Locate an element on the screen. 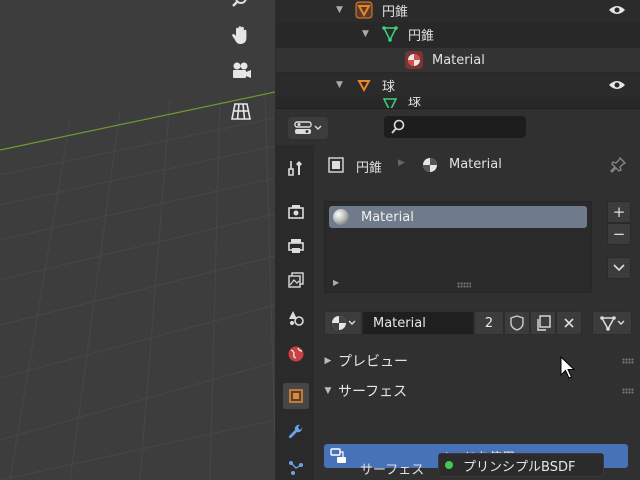 The image size is (640, 480). material-slot-label: Material is located at coordinates (387, 217).